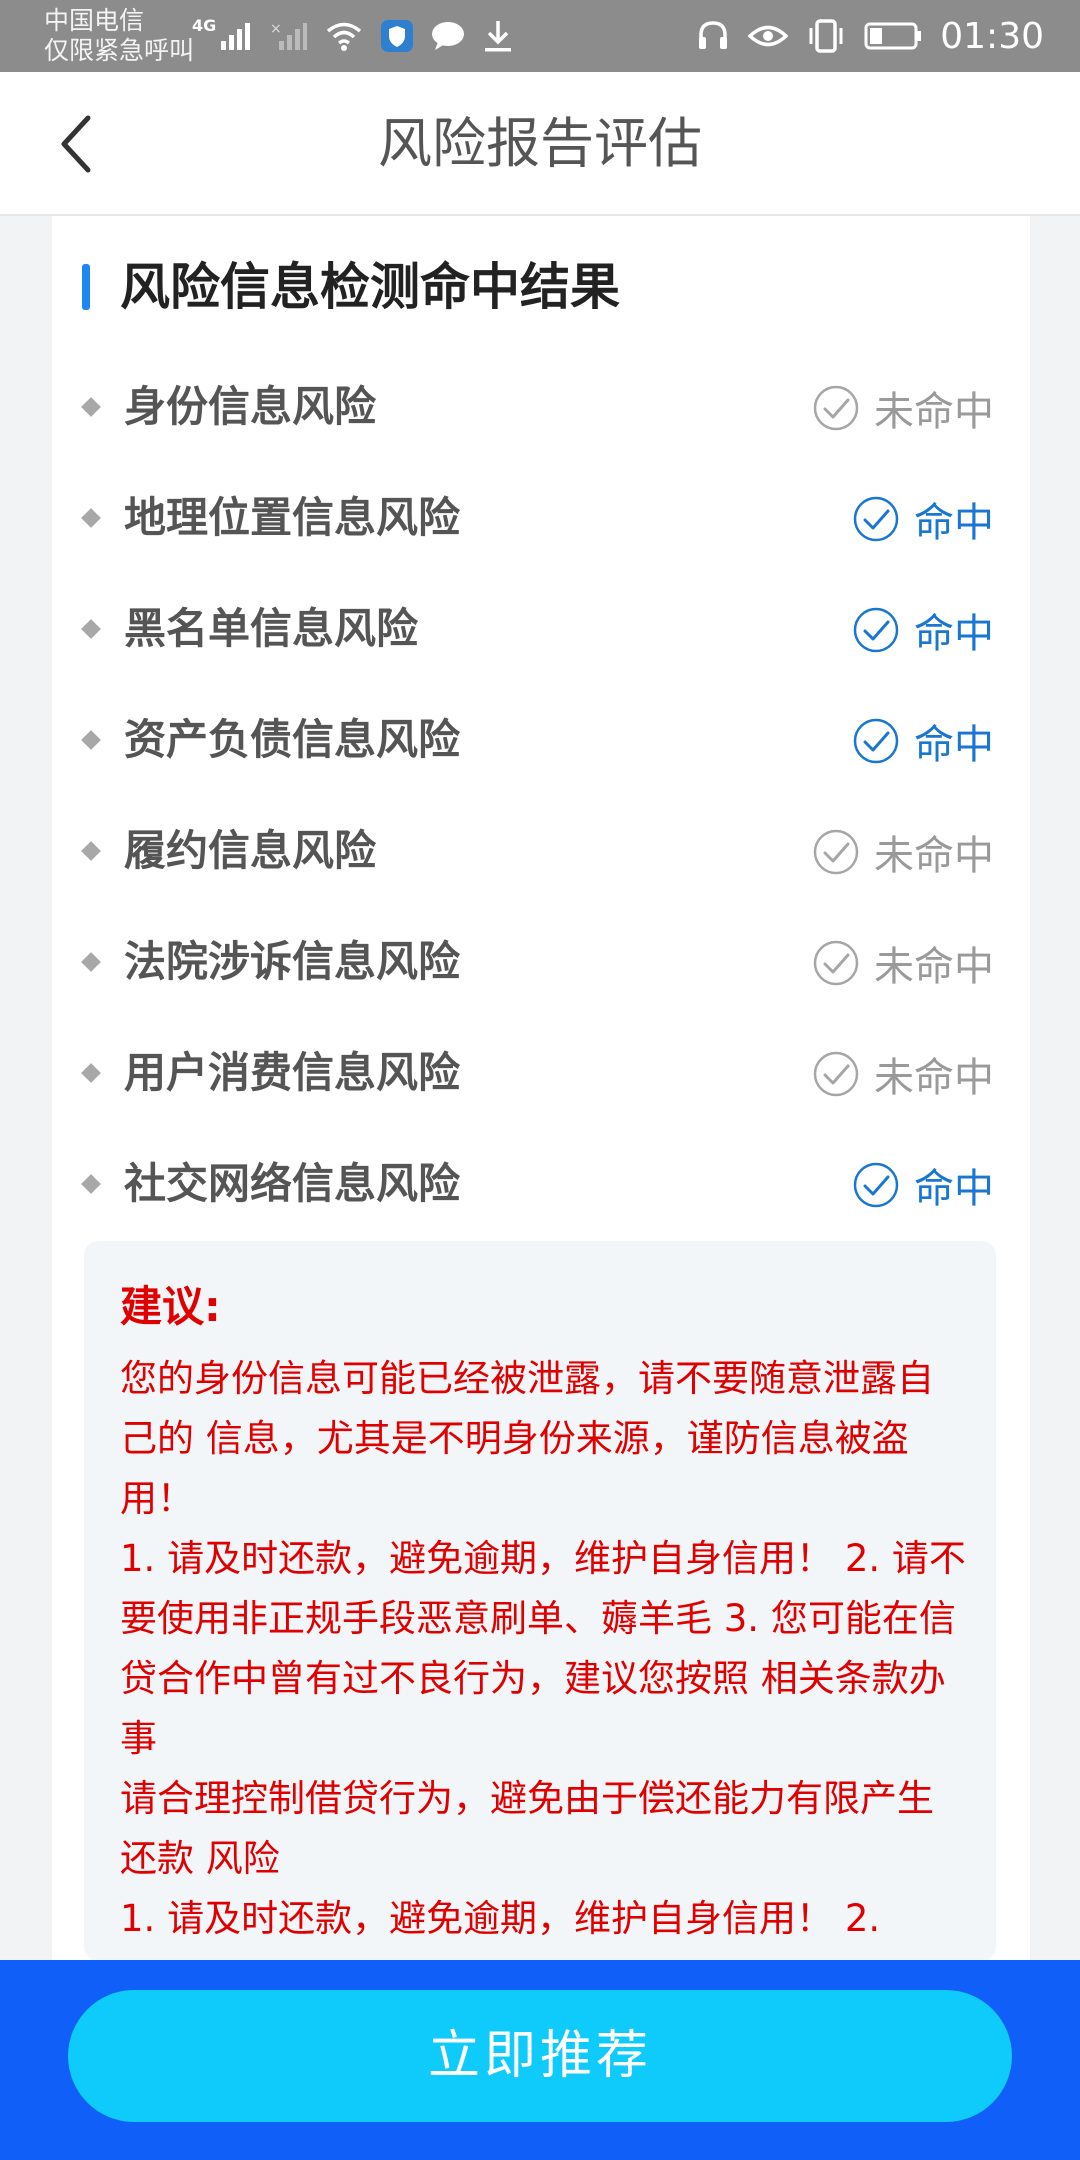 The image size is (1080, 2160). What do you see at coordinates (527, 1828) in the screenshot?
I see `advice-paragraph: 请合理控制借贷行为，避免由于偿还能力有限产生还款 风险` at bounding box center [527, 1828].